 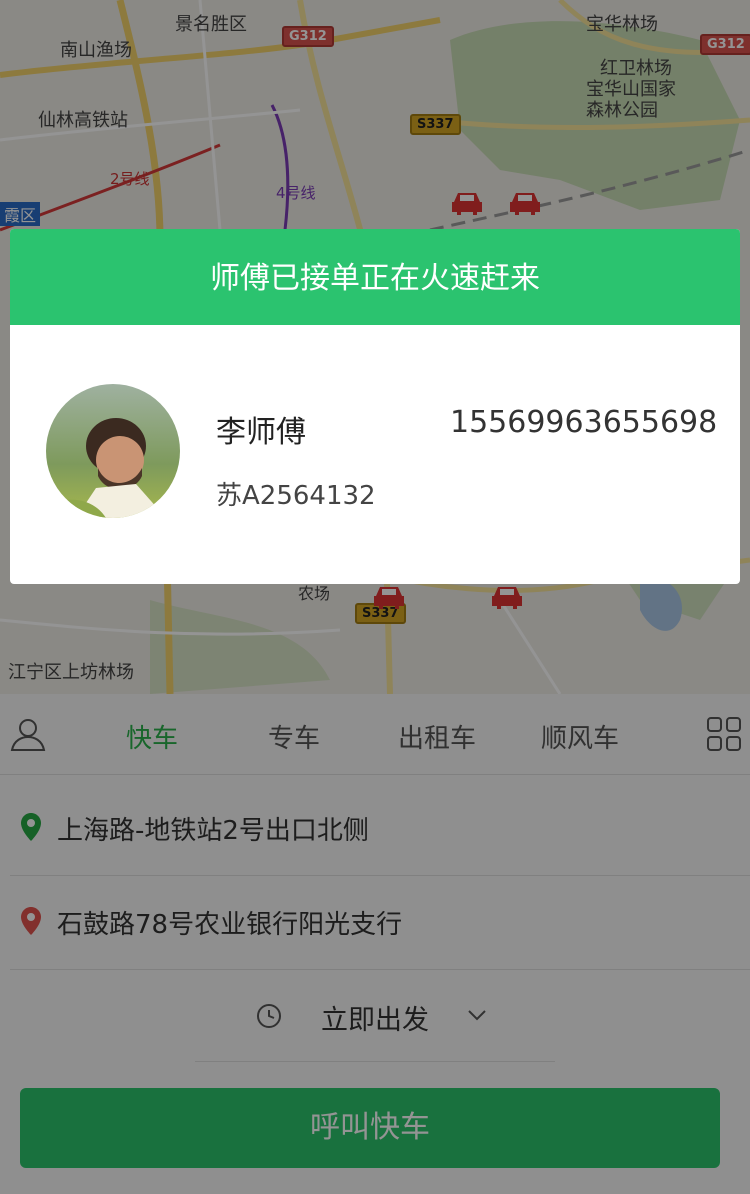 I want to click on driver-photo, so click(x=113, y=451).